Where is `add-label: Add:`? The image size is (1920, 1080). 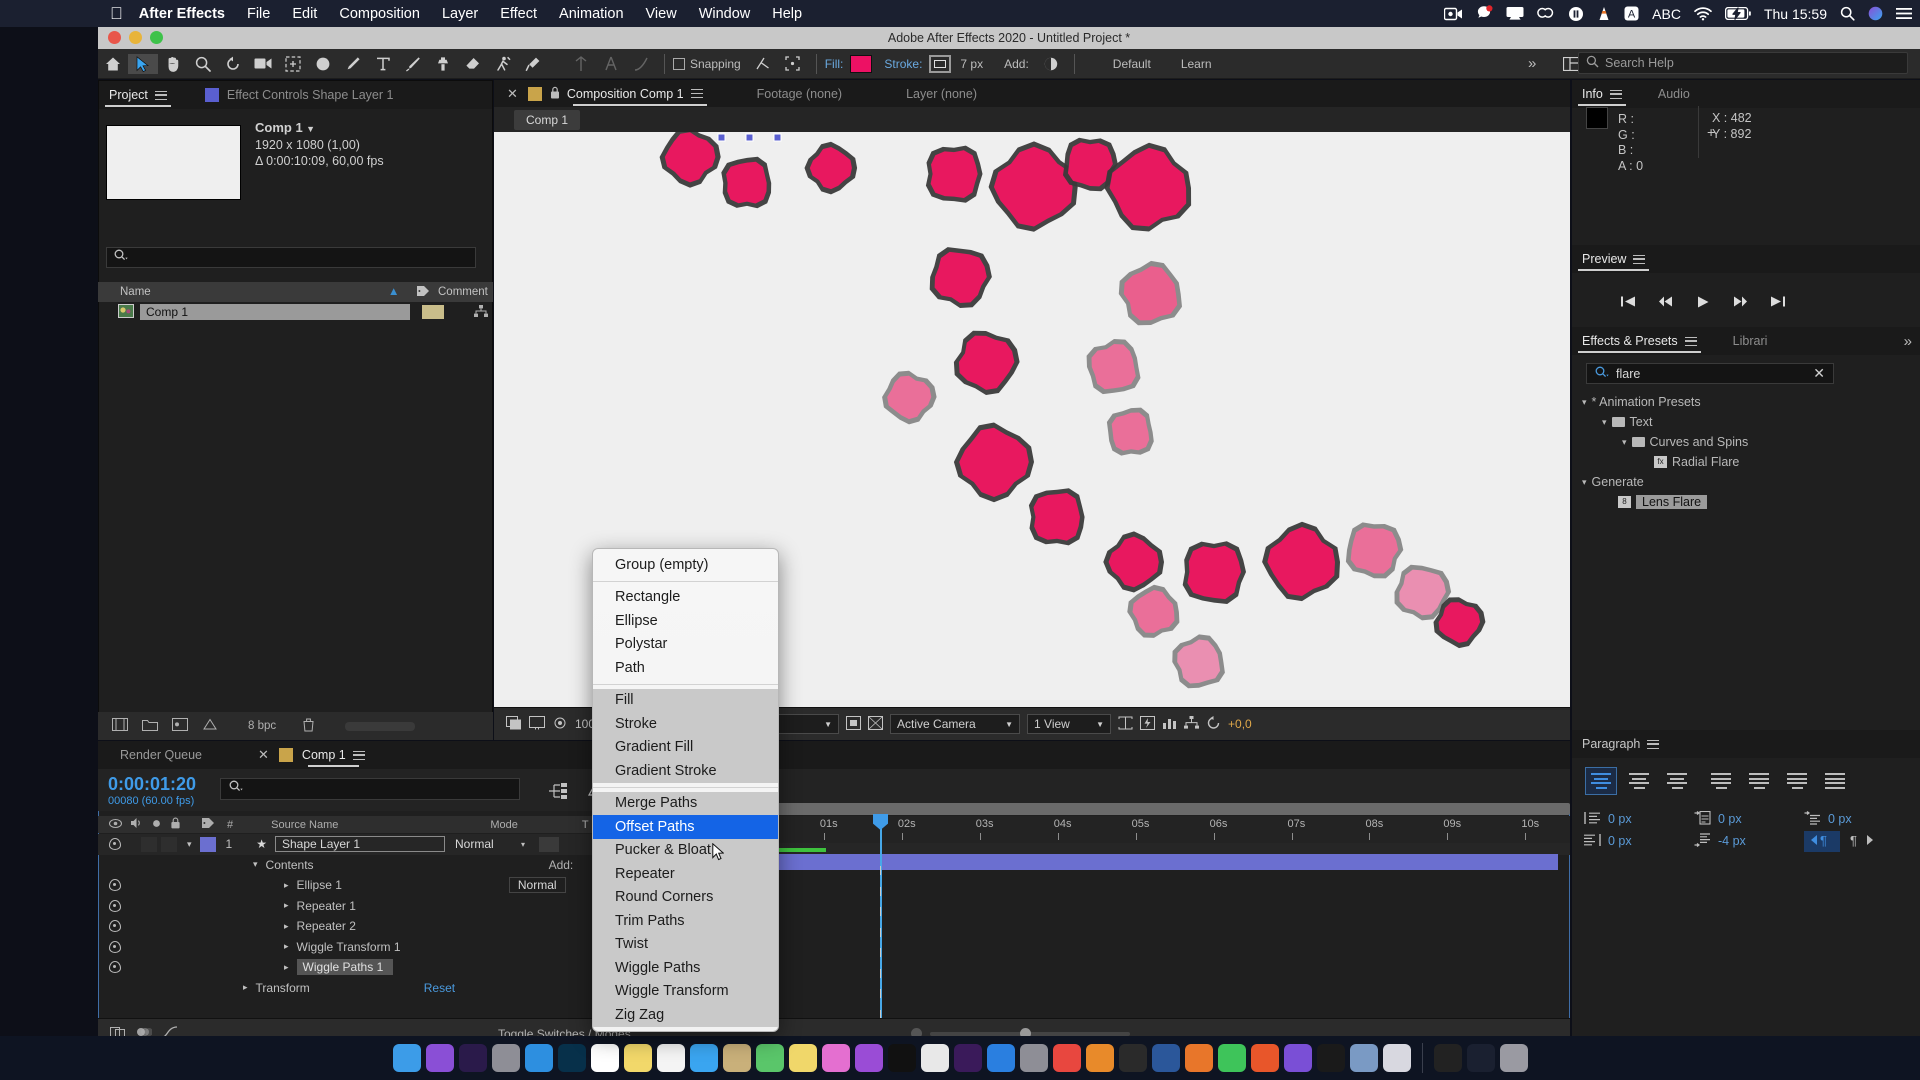 add-label: Add: is located at coordinates (561, 865).